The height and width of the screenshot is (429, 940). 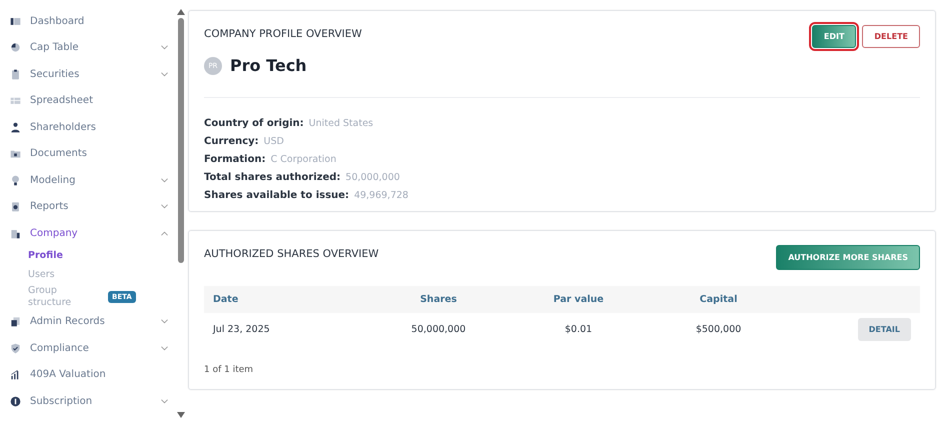 What do you see at coordinates (15, 233) in the screenshot?
I see `building-icon` at bounding box center [15, 233].